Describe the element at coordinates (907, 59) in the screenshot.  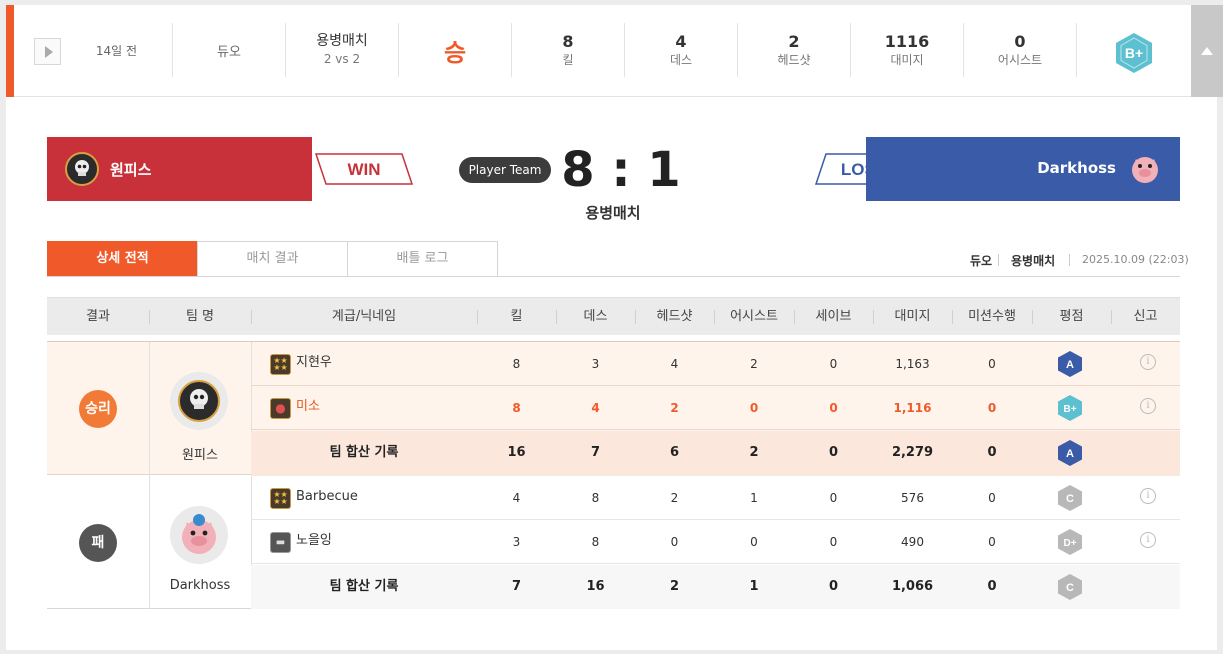
I see `stat-label: 대미지` at that location.